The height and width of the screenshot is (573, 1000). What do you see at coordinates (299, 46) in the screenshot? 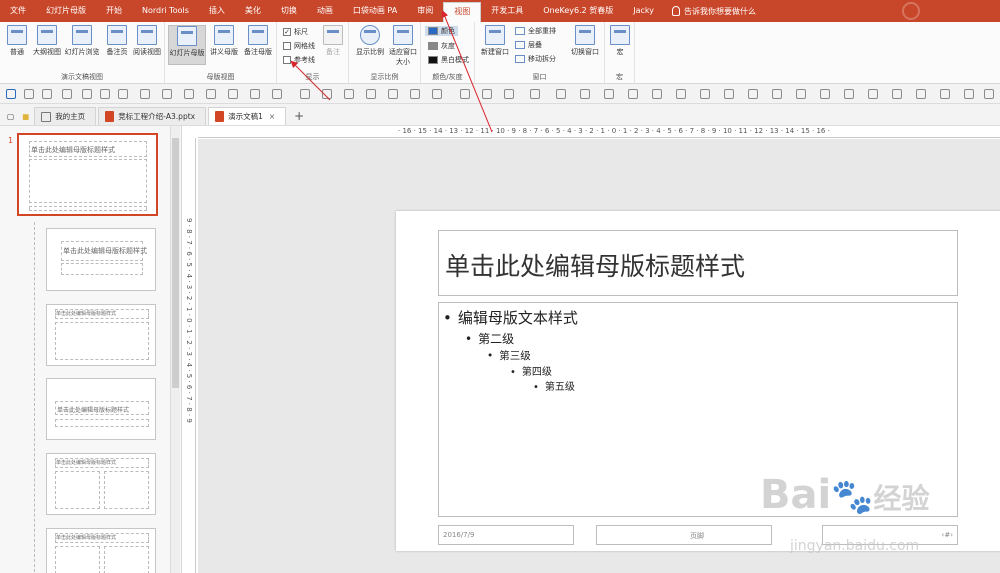
I see `gridlines-checkbox: 网格线` at bounding box center [299, 46].